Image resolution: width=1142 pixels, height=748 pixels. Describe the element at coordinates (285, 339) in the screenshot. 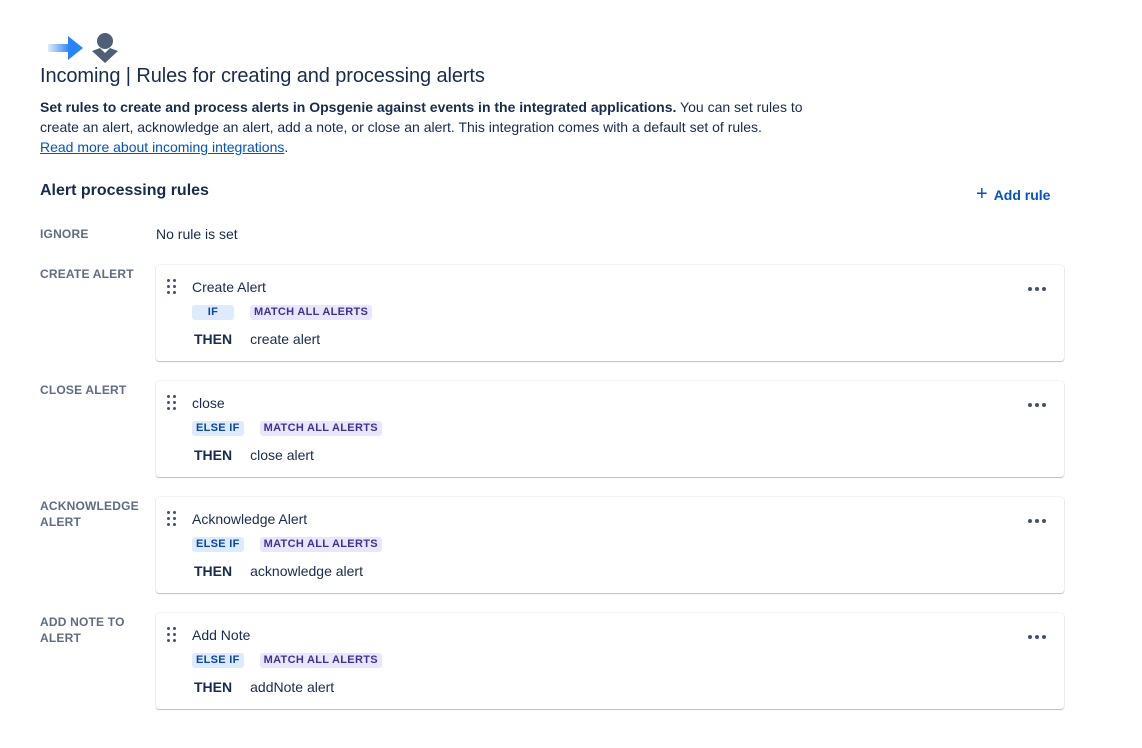

I see `rule-action: create alert` at that location.